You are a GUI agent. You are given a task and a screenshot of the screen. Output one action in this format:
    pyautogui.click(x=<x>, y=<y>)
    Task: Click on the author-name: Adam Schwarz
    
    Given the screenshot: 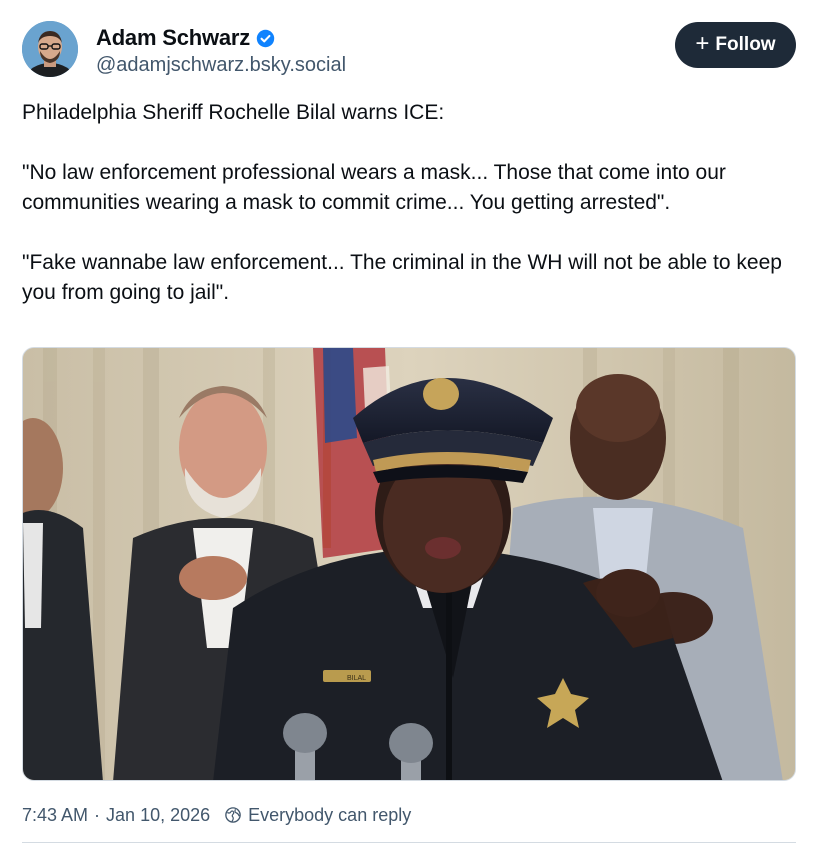 What is the action you would take?
    pyautogui.click(x=173, y=38)
    